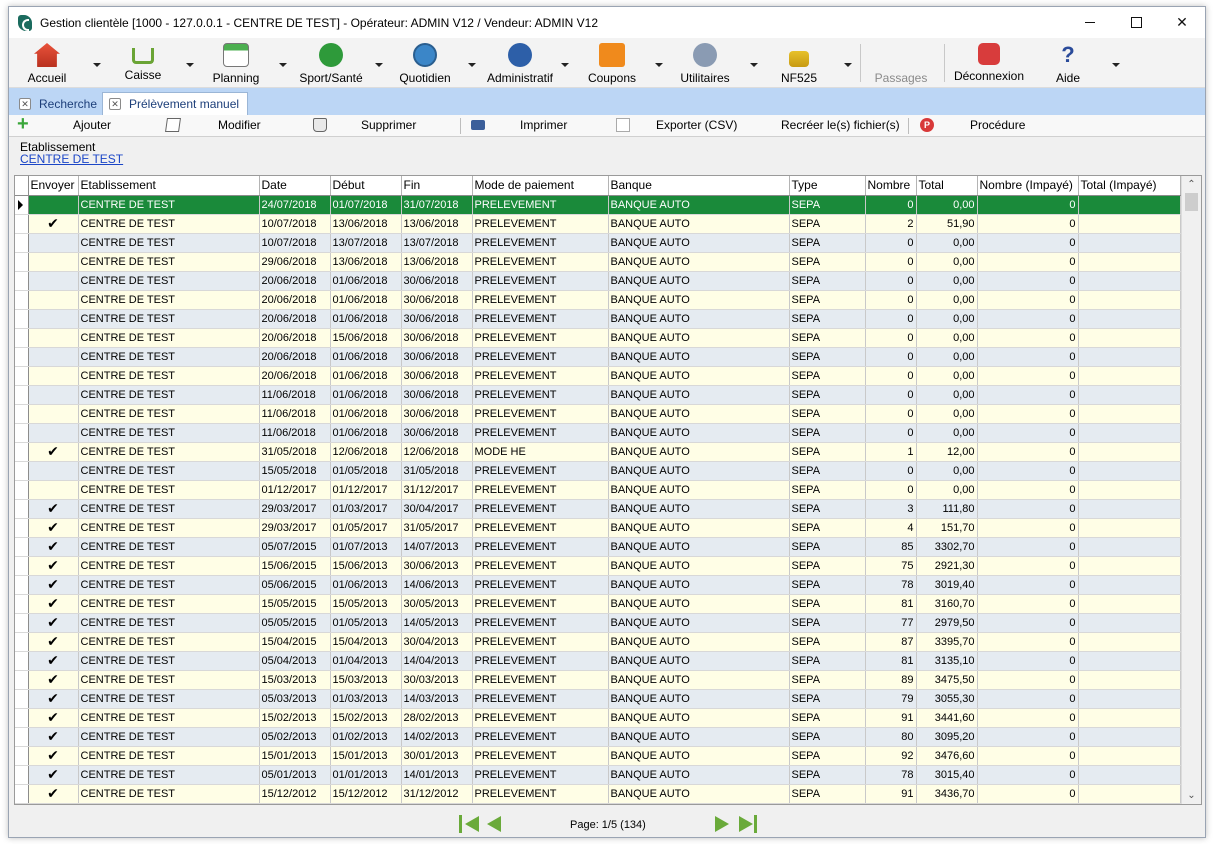 This screenshot has height=844, width=1214. Describe the element at coordinates (169, 186) in the screenshot. I see `column-header-etablissement: Etablissement` at that location.